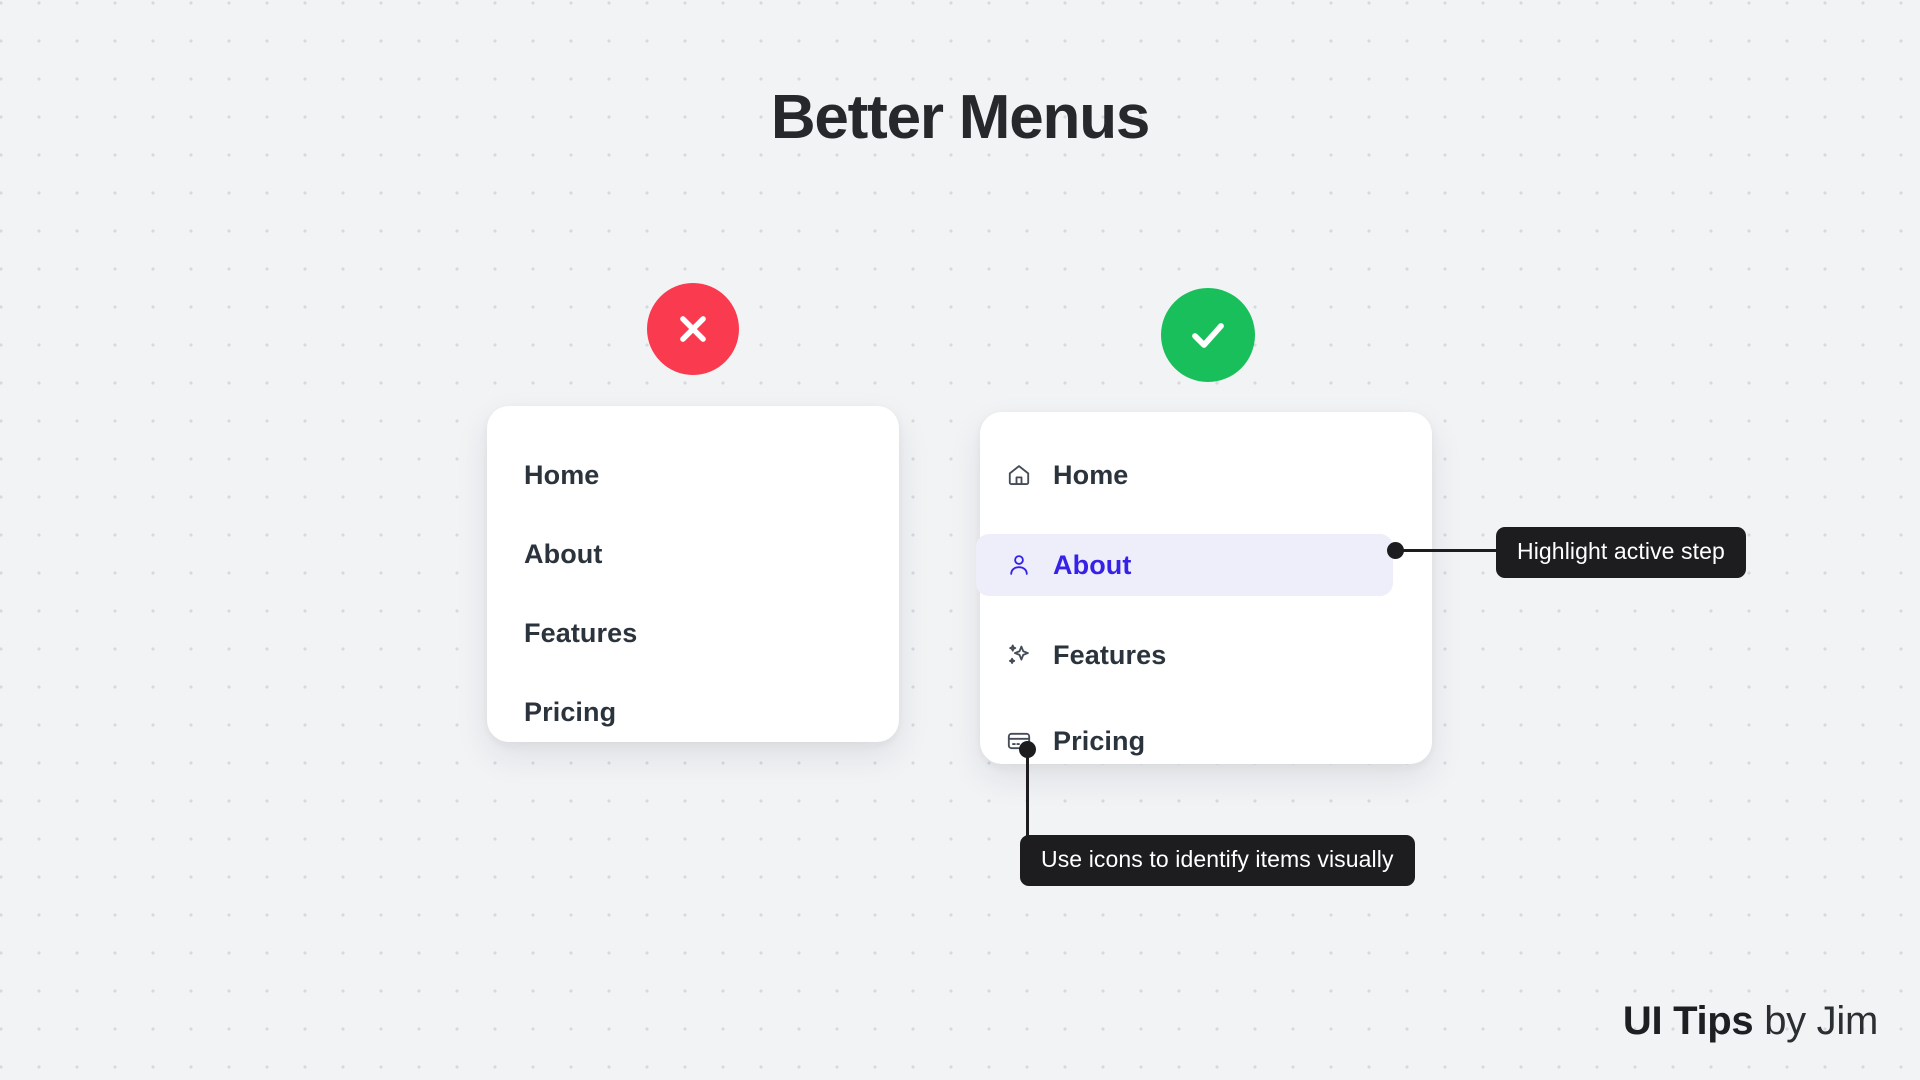 This screenshot has height=1080, width=1920. I want to click on good-menu-item-features: Features, so click(1206, 655).